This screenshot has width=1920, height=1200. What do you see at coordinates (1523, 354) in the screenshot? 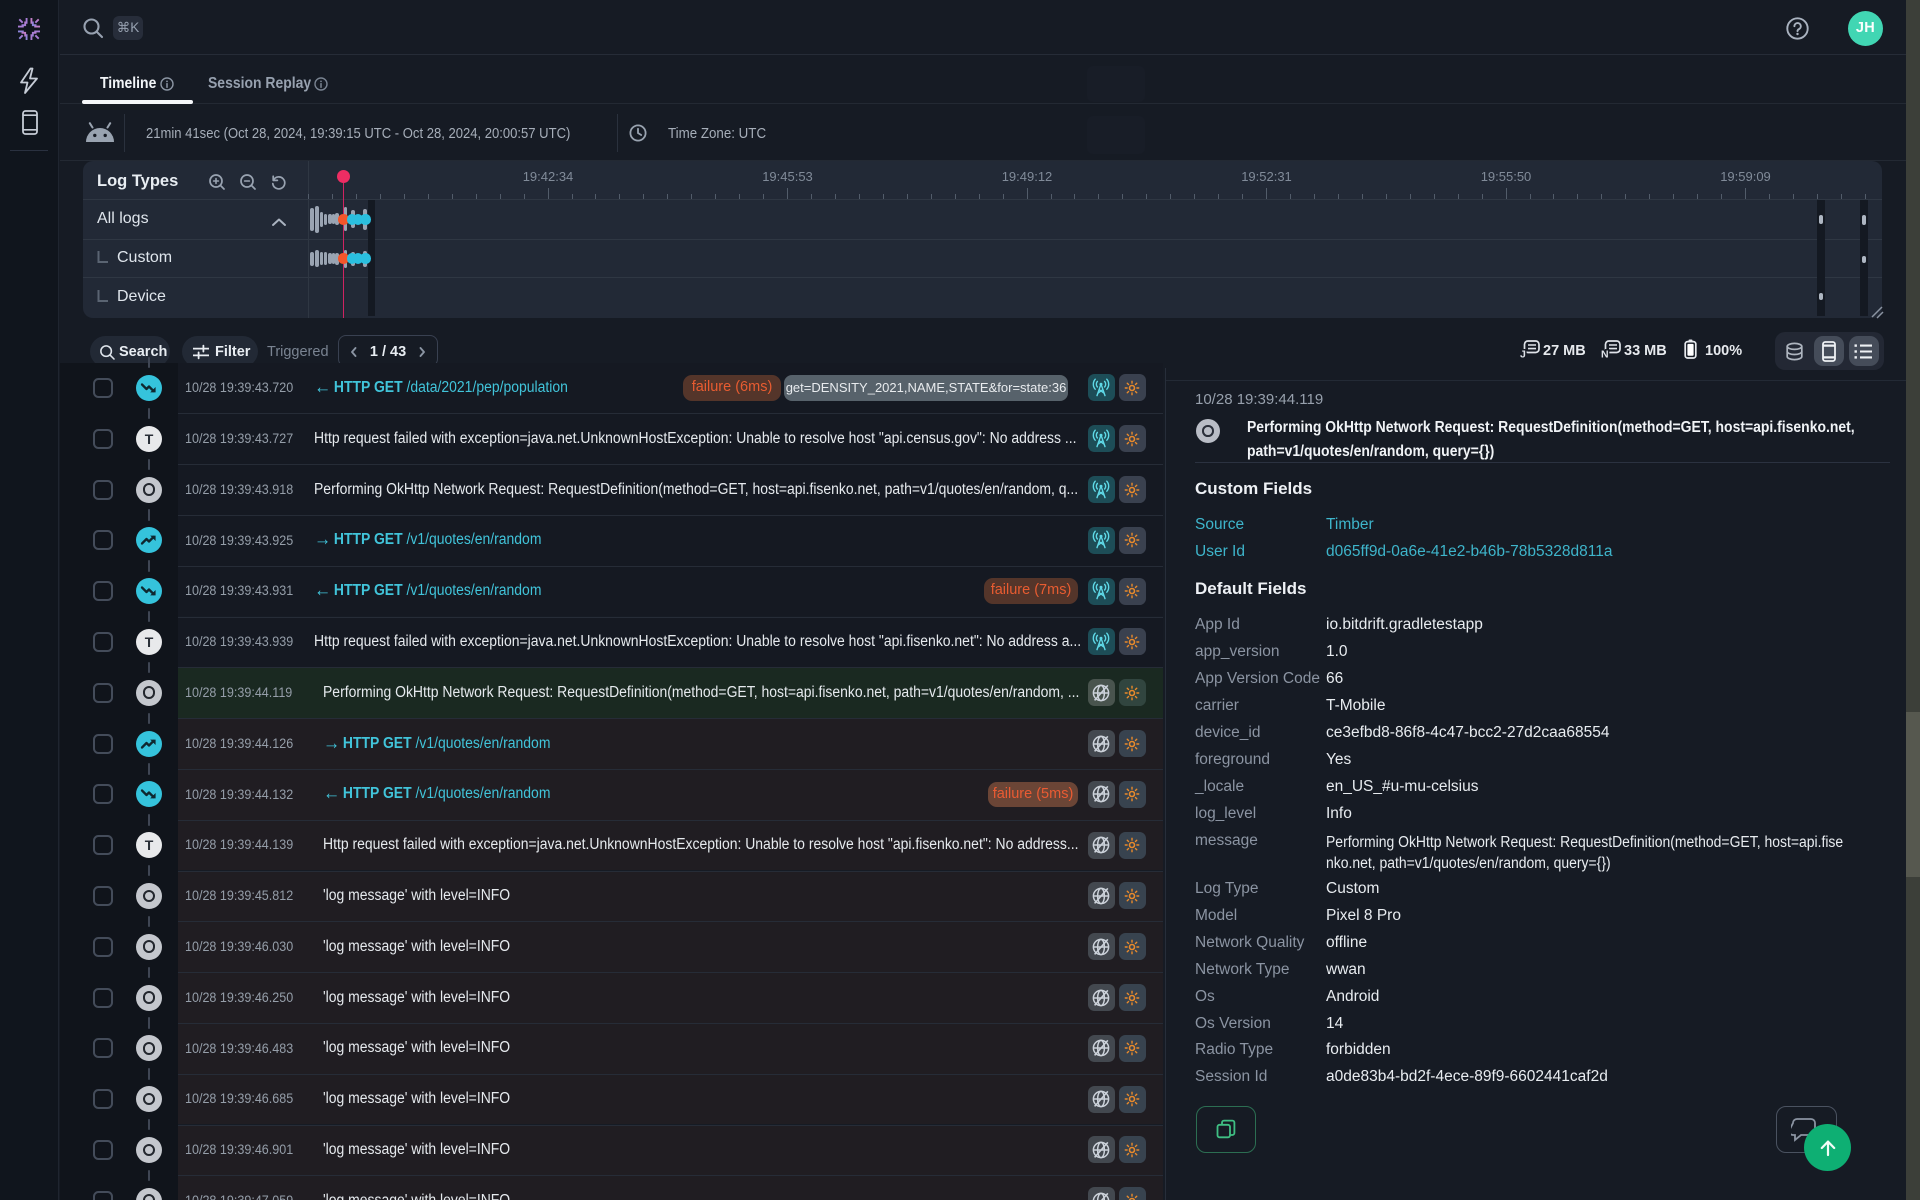
I see `svg-text: J` at bounding box center [1523, 354].